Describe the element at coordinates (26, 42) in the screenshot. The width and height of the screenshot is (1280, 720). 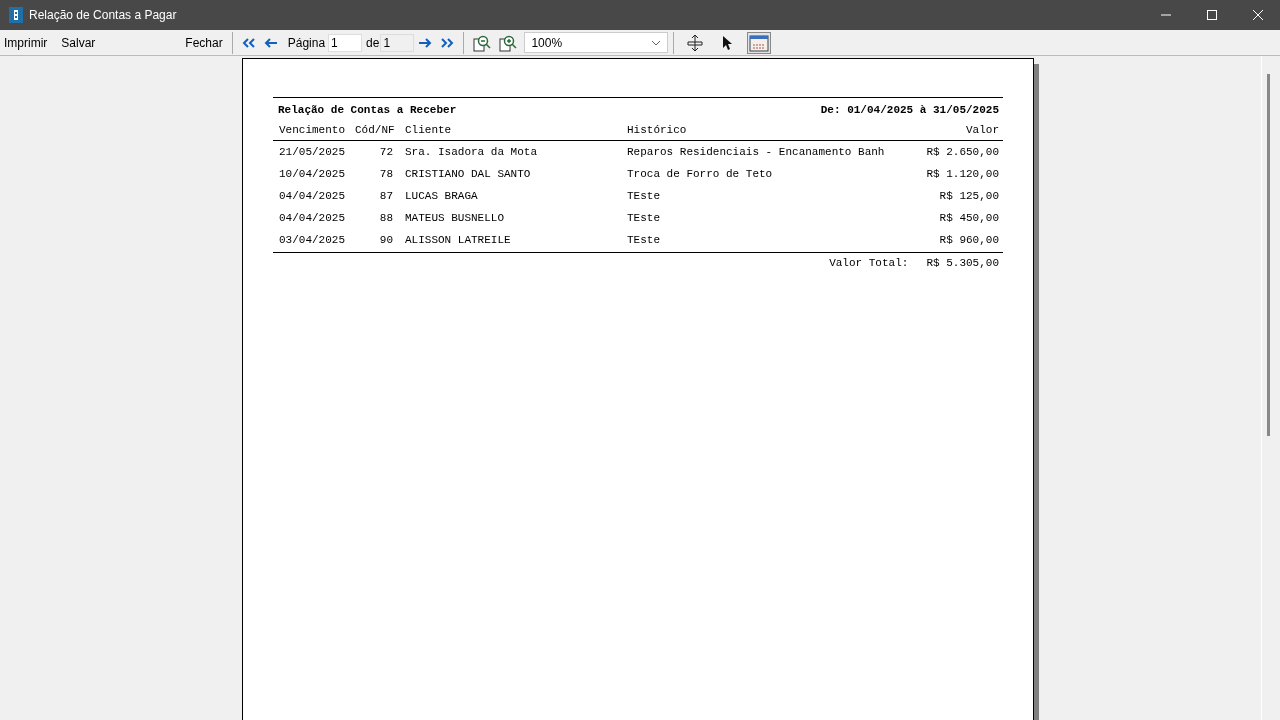
I see `print-menu: Imprimir` at that location.